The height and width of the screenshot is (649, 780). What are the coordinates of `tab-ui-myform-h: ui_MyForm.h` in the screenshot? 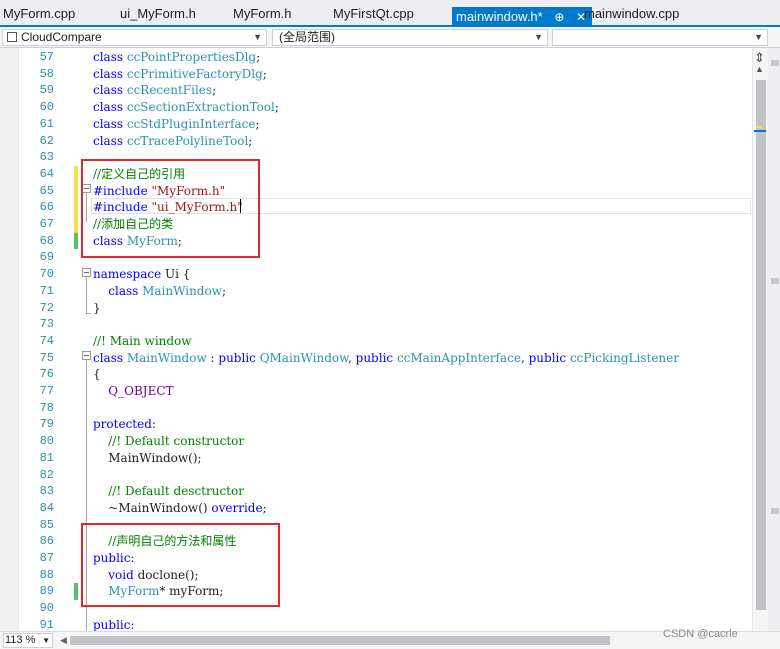 It's located at (158, 13).